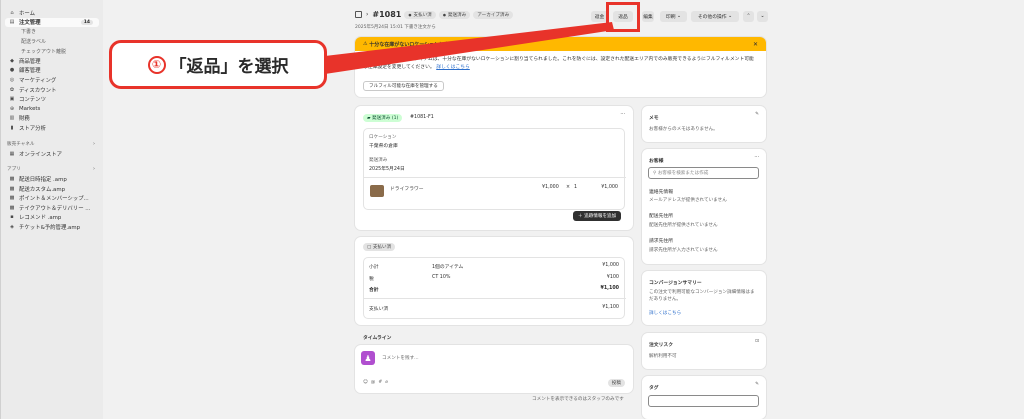 The height and width of the screenshot is (419, 1024). I want to click on instruction-text: 「返品」を選択, so click(229, 67).